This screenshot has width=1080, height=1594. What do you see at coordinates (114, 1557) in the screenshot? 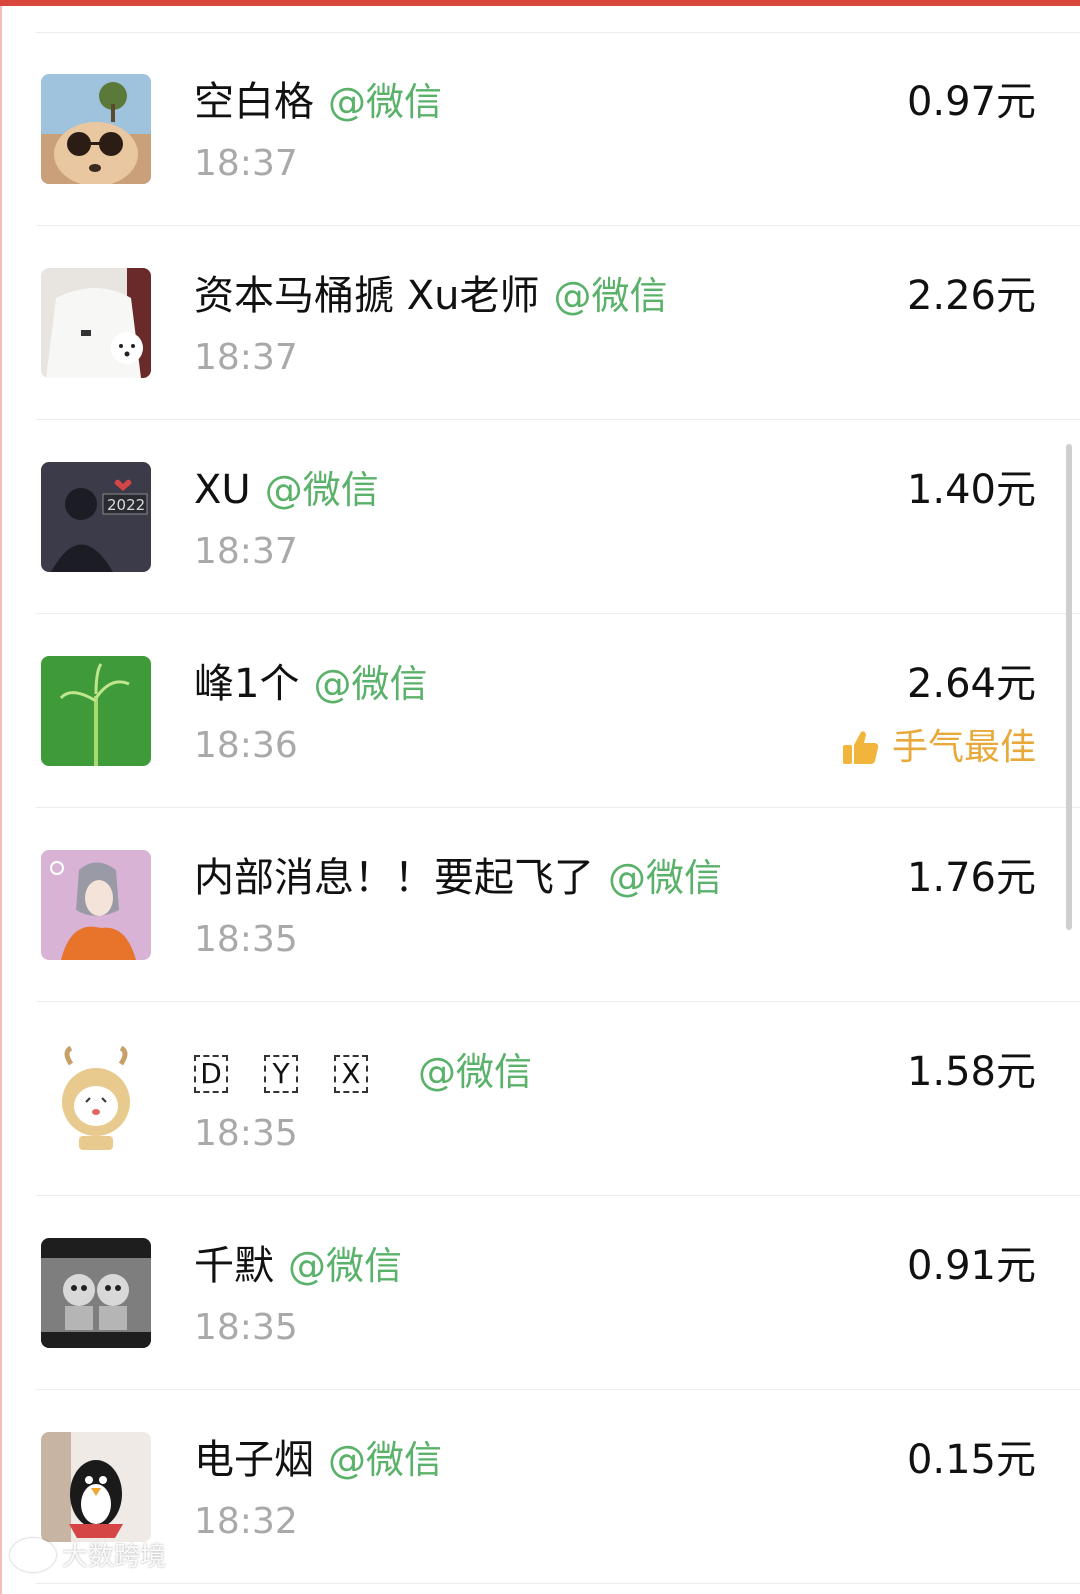
I see `watermark-text: 大数跨境` at bounding box center [114, 1557].